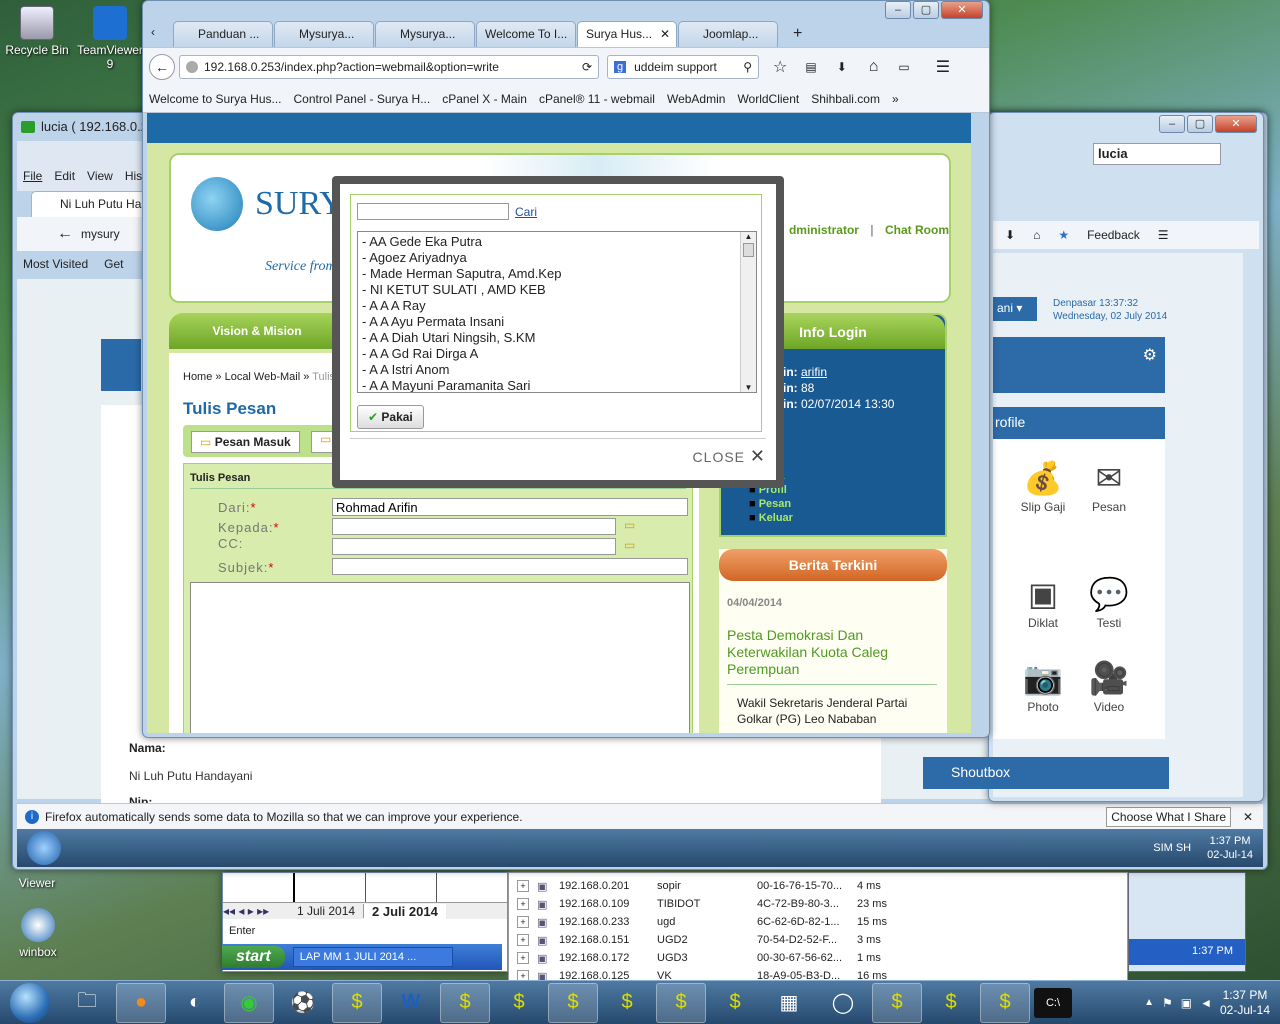 This screenshot has width=1280, height=1024. I want to click on taskbar-winbox-icon: ◐, so click(195, 1003).